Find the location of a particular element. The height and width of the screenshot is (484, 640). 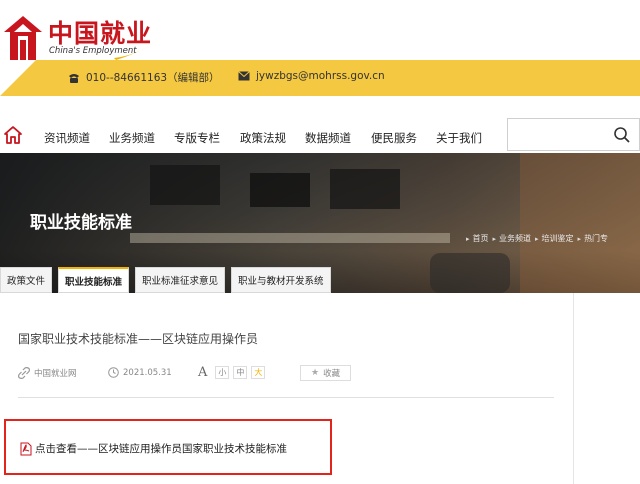

home-icon is located at coordinates (13, 135).